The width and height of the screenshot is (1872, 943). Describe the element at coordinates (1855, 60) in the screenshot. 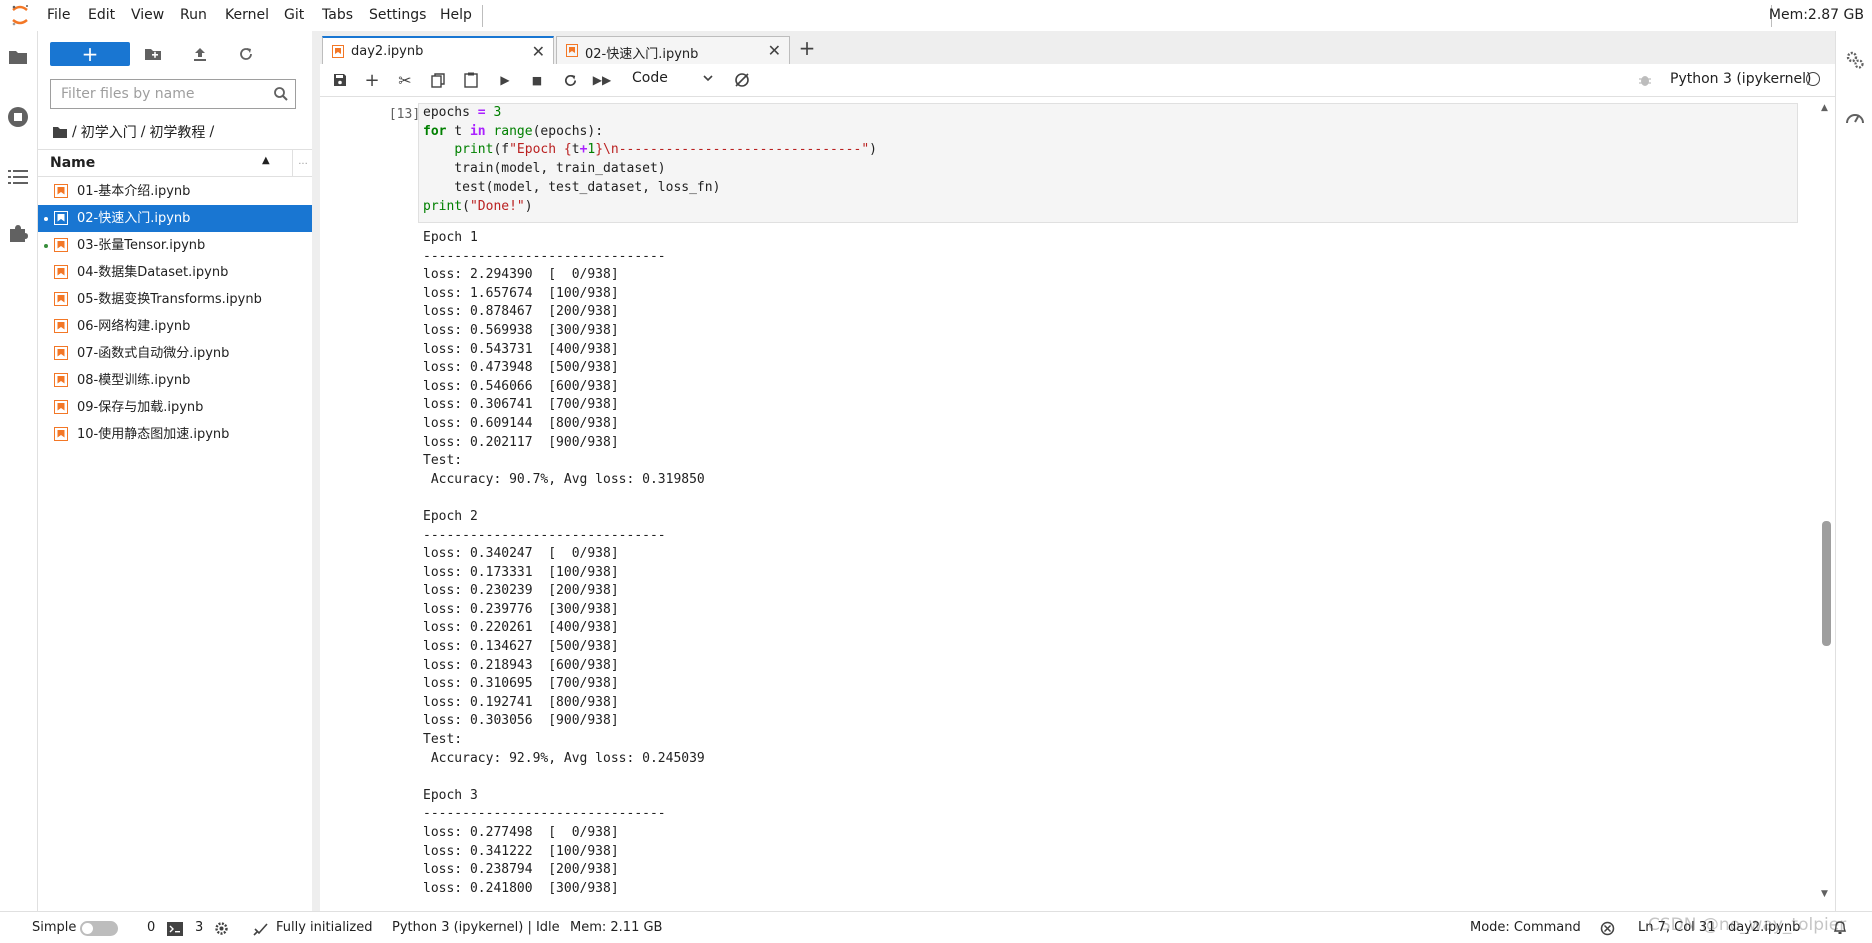

I see `property-inspector-tab` at that location.